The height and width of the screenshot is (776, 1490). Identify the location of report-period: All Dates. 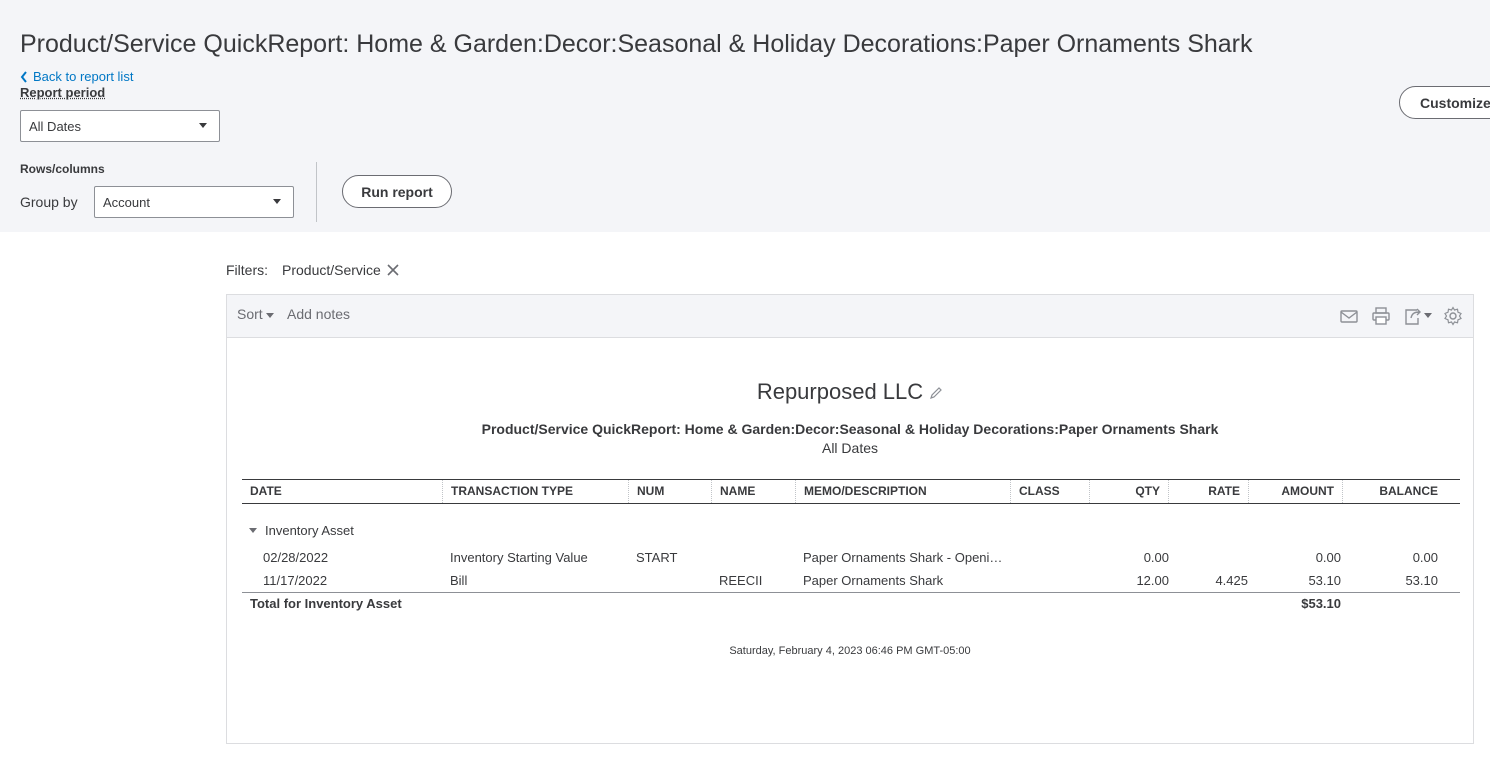
(850, 448).